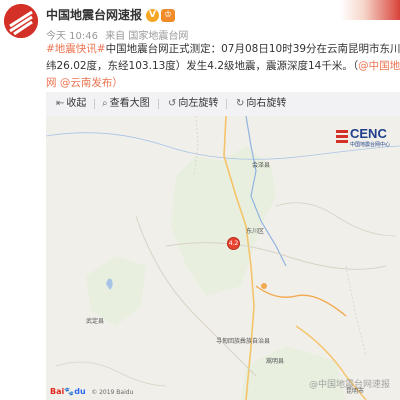 The image size is (400, 400). I want to click on baidu-paw-icon: 🐾, so click(69, 391).